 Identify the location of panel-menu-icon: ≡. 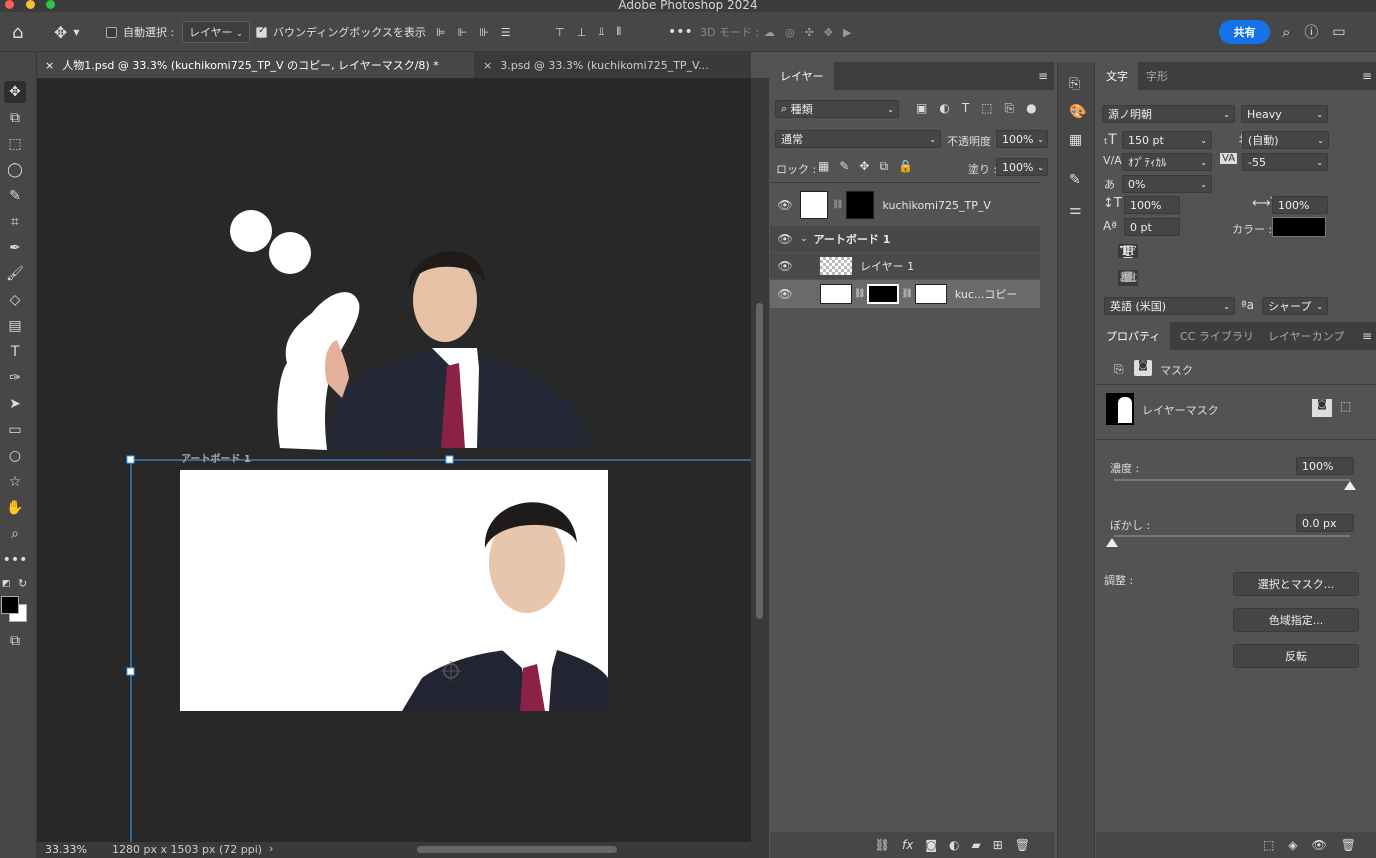
(1367, 336).